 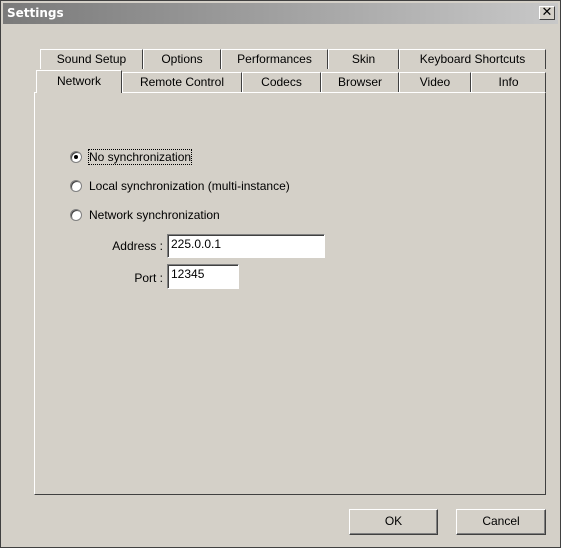 I want to click on tab-sound-setup: Sound Setup, so click(x=91, y=59).